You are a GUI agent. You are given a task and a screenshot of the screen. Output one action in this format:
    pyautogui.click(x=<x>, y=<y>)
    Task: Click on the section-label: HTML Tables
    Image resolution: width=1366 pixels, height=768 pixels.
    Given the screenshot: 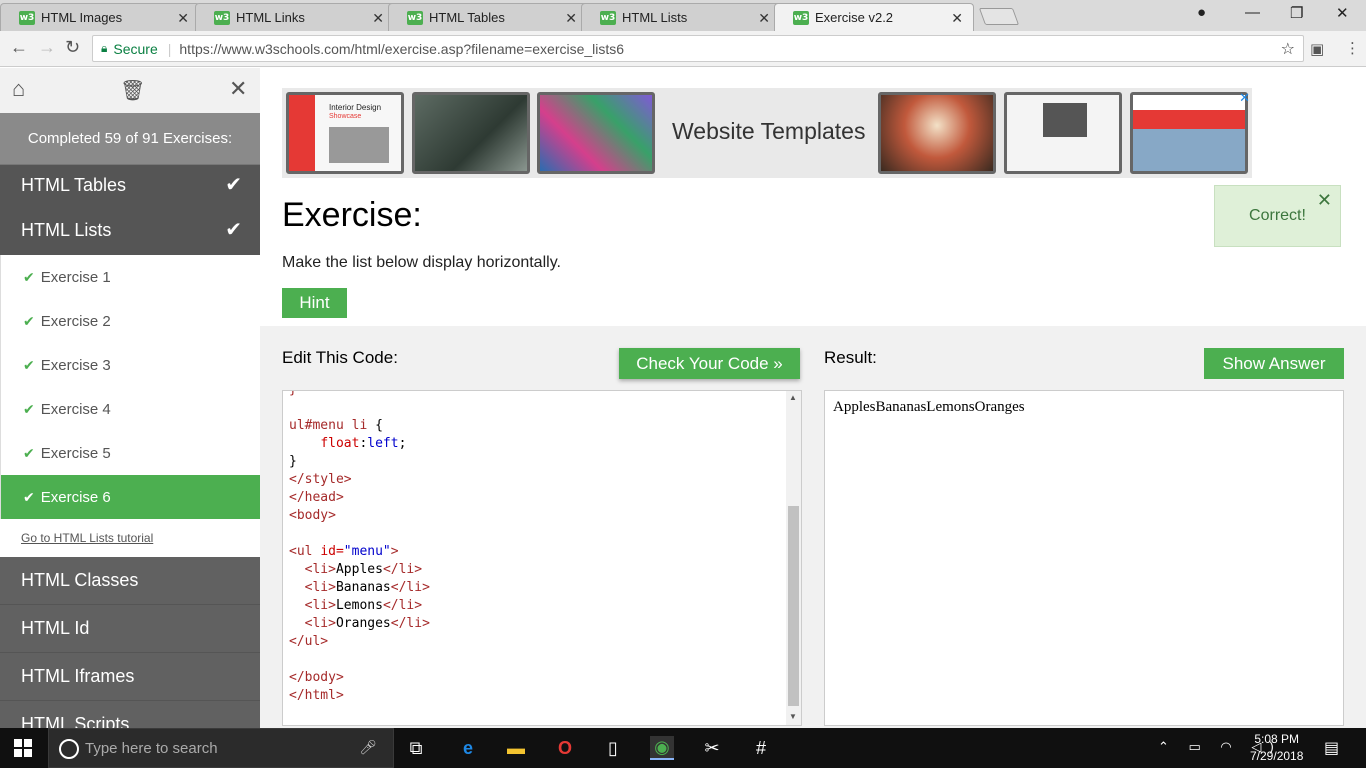 What is the action you would take?
    pyautogui.click(x=74, y=185)
    